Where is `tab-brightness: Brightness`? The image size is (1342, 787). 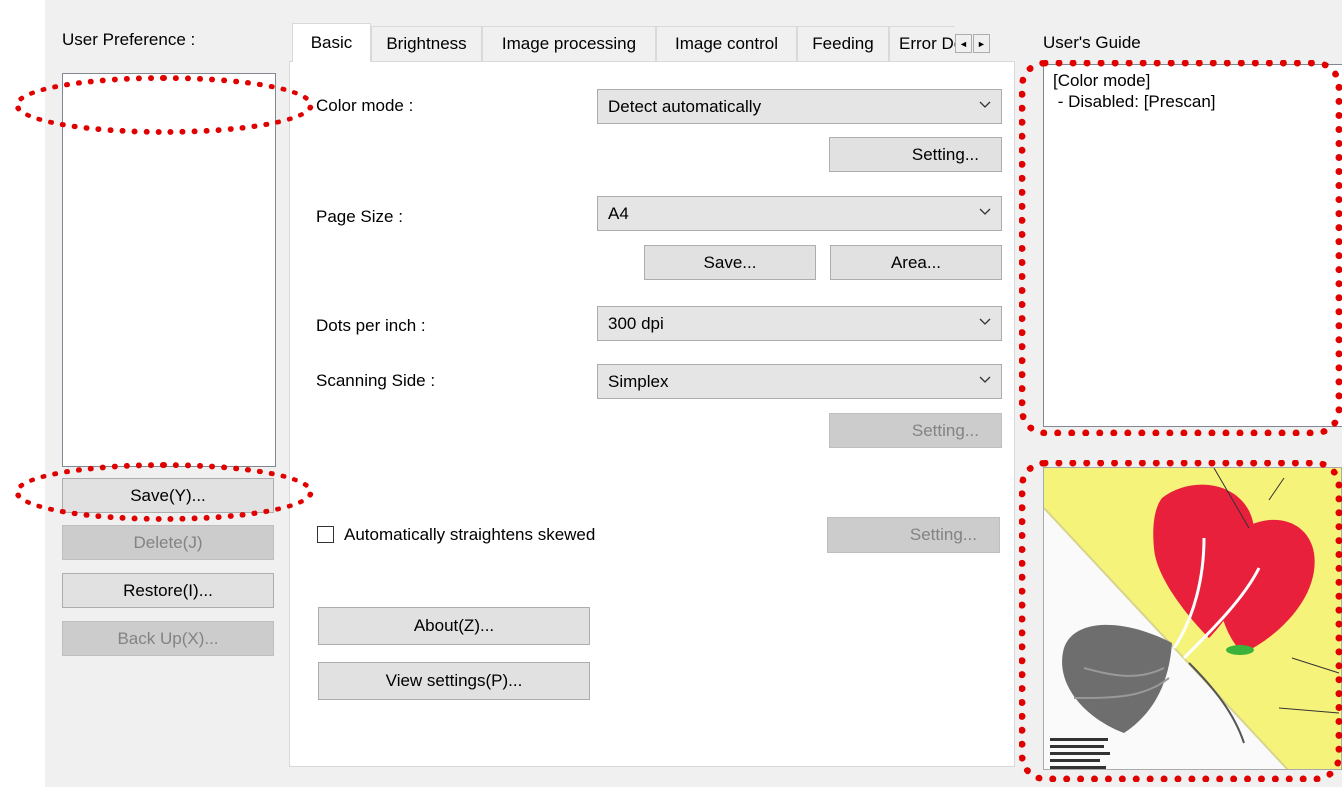 tab-brightness: Brightness is located at coordinates (426, 43).